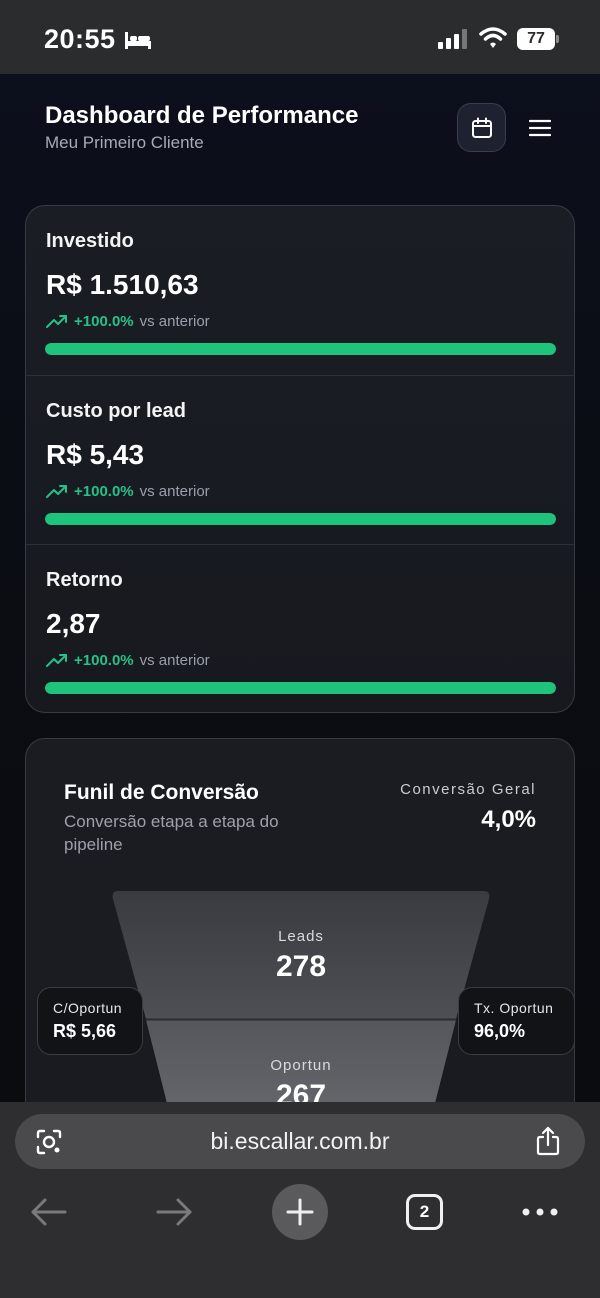 Image resolution: width=600 pixels, height=1298 pixels. Describe the element at coordinates (84, 580) in the screenshot. I see `metric-label: Retorno` at that location.